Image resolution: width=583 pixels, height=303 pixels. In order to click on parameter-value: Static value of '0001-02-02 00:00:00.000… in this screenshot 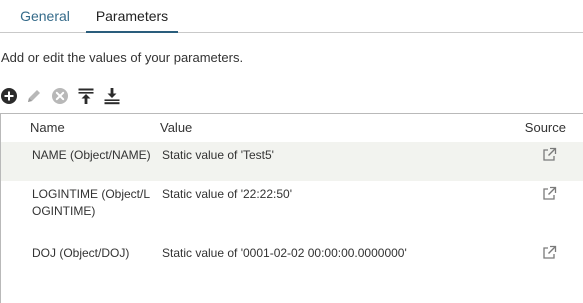, I will do `click(284, 253)`.